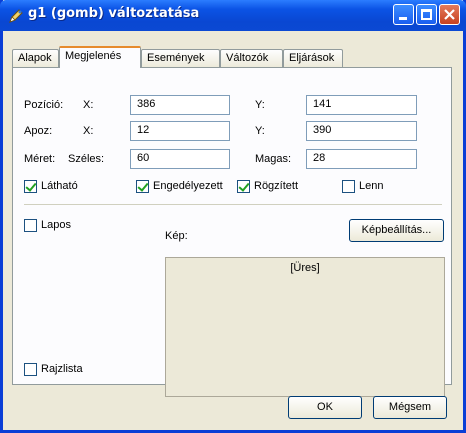 The image size is (466, 433). What do you see at coordinates (233, 15) in the screenshot?
I see `title-bar: g1 (gomb) változtatása` at bounding box center [233, 15].